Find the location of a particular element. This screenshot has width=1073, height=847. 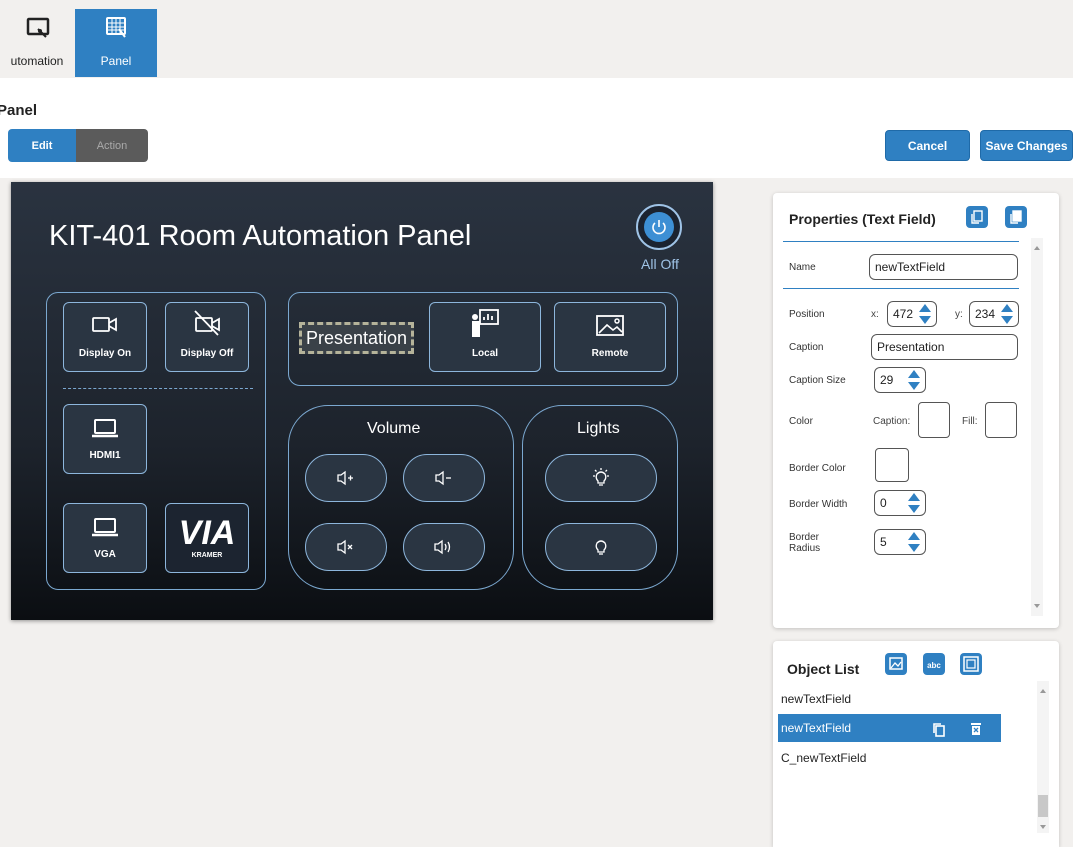

vga-label: VGA is located at coordinates (105, 554).